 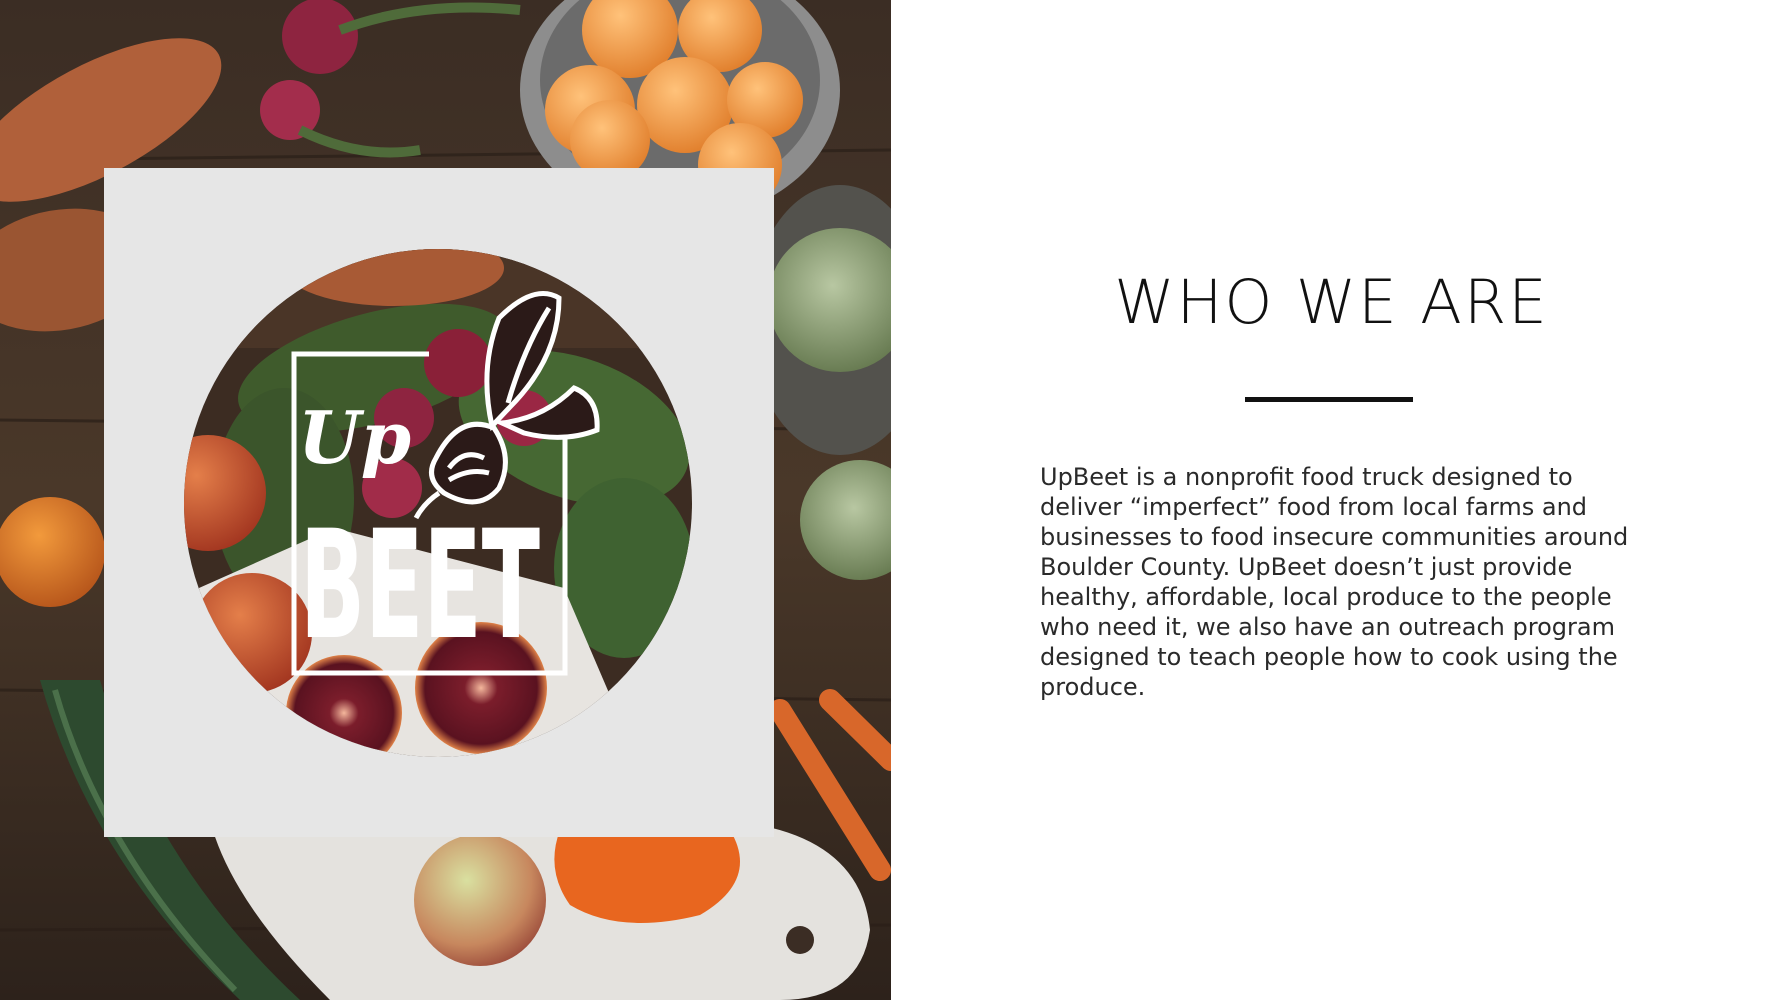 What do you see at coordinates (354, 437) in the screenshot?
I see `logo-word-up: Up` at bounding box center [354, 437].